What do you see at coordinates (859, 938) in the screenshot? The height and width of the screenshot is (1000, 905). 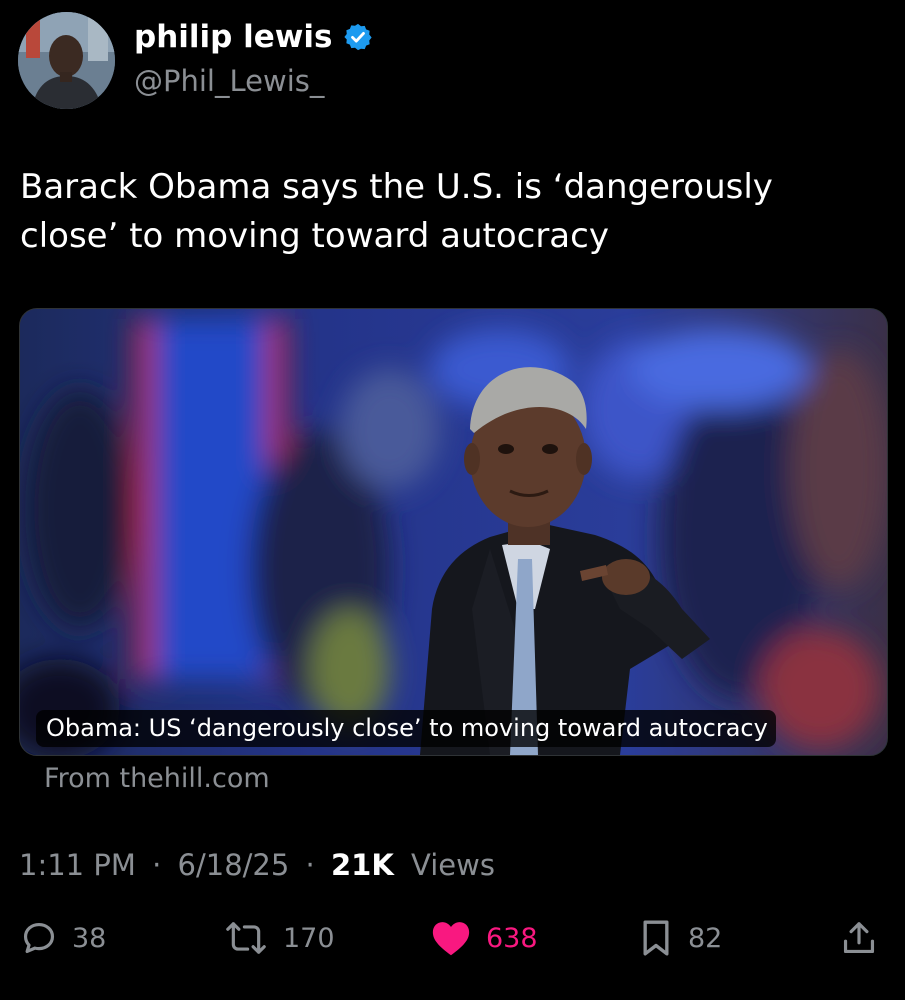 I see `share-upload-icon` at bounding box center [859, 938].